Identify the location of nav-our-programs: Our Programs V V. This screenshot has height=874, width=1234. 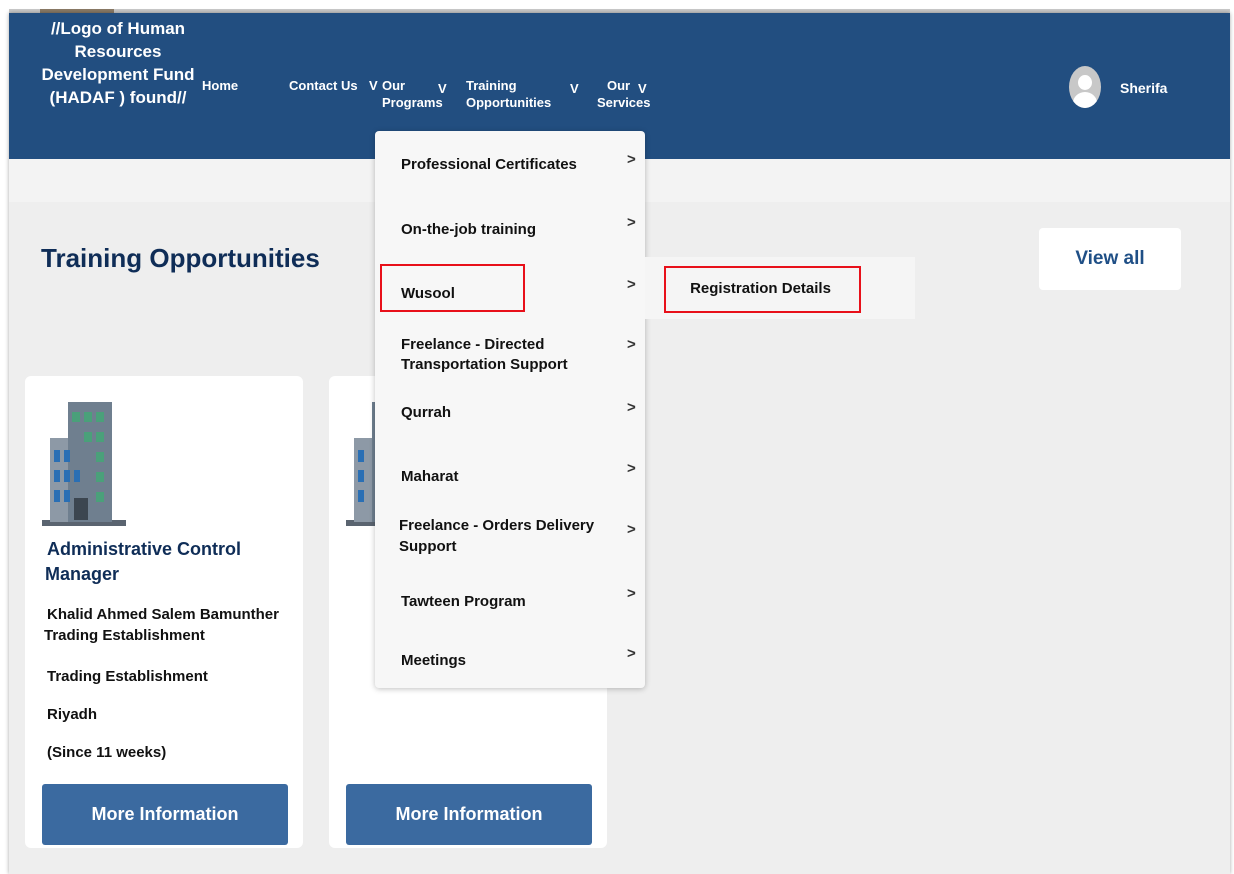
(410, 94).